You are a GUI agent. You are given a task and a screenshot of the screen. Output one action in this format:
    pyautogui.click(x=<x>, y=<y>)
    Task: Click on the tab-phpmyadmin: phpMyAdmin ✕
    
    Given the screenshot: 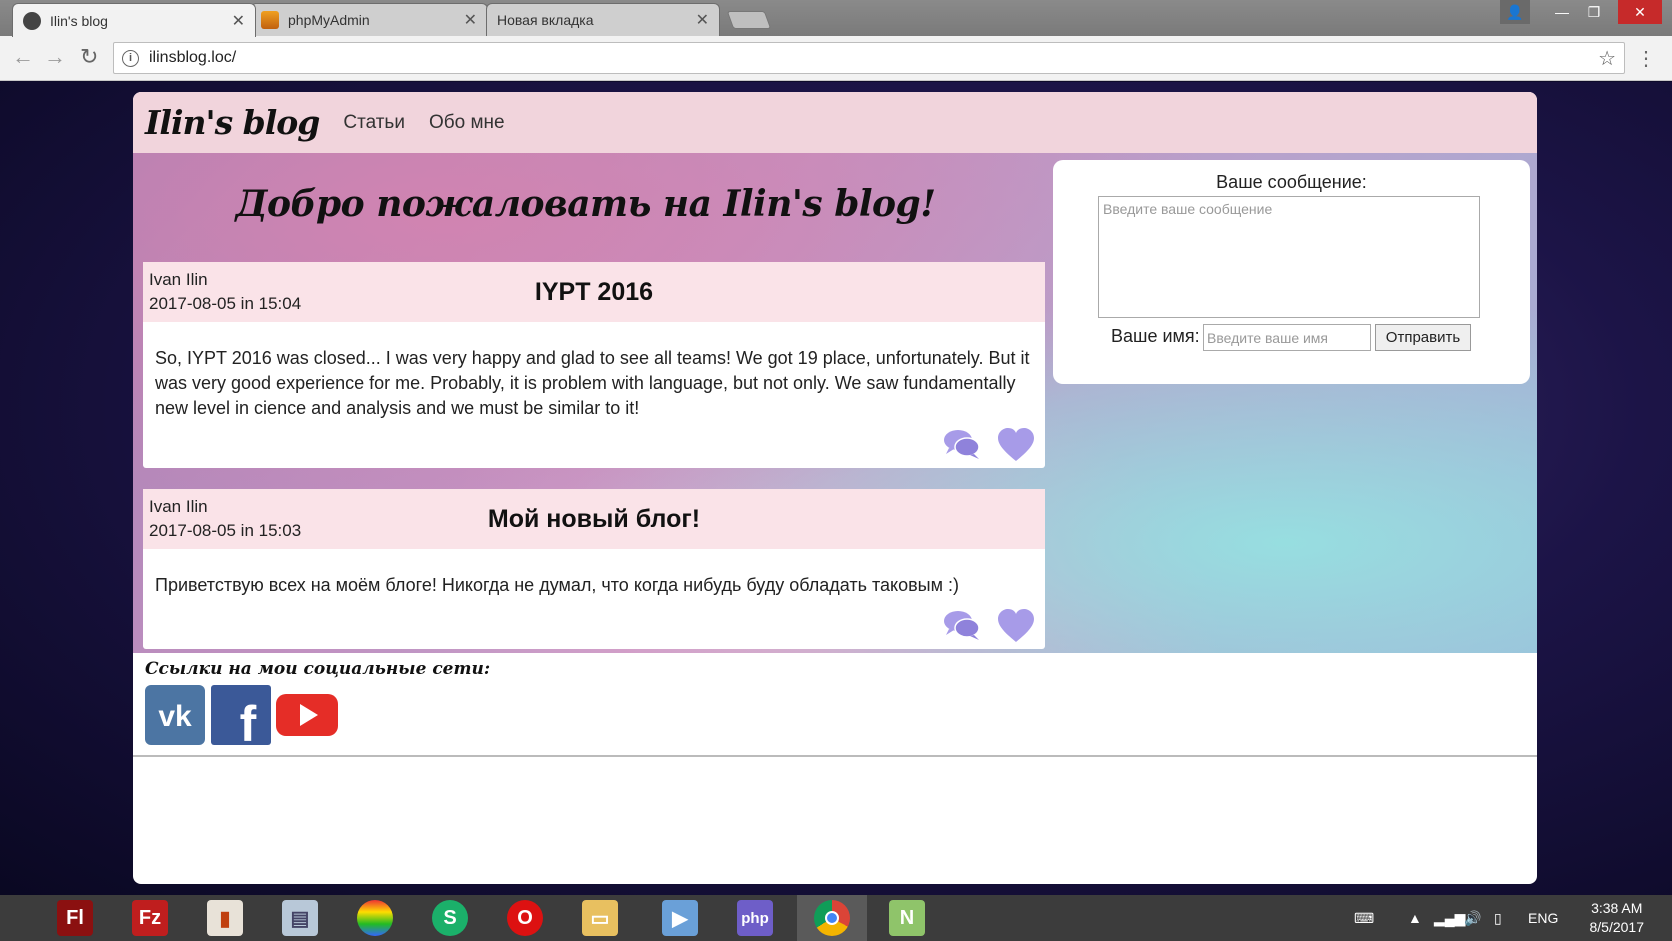 What is the action you would take?
    pyautogui.click(x=369, y=19)
    